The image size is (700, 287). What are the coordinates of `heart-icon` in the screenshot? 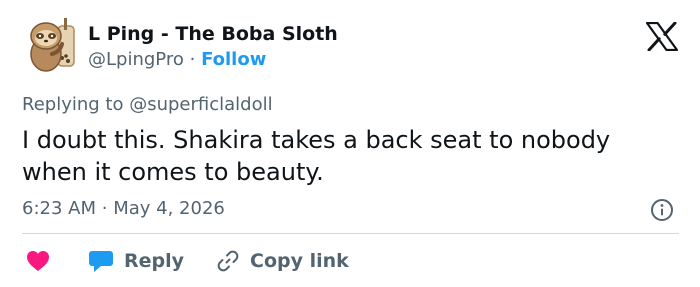 It's located at (38, 261).